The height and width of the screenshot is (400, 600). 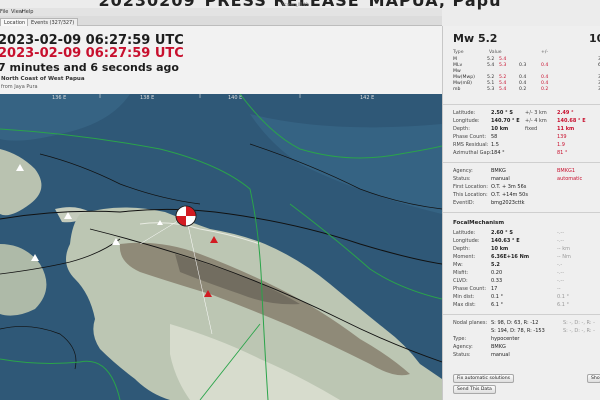 I want to click on mag-type: Mw(Mwp), so click(x=464, y=77).